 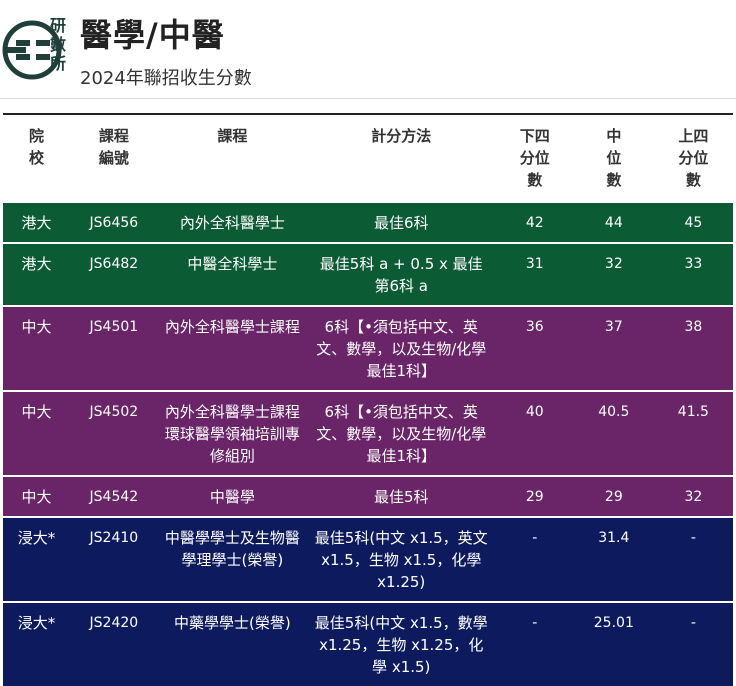 What do you see at coordinates (401, 136) in the screenshot?
I see `header-method: 計分方法` at bounding box center [401, 136].